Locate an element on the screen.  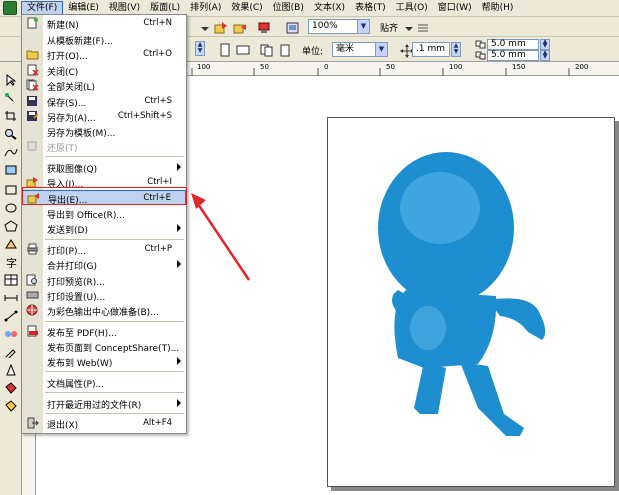
arrow-head-icon is located at coordinates (198, 201).